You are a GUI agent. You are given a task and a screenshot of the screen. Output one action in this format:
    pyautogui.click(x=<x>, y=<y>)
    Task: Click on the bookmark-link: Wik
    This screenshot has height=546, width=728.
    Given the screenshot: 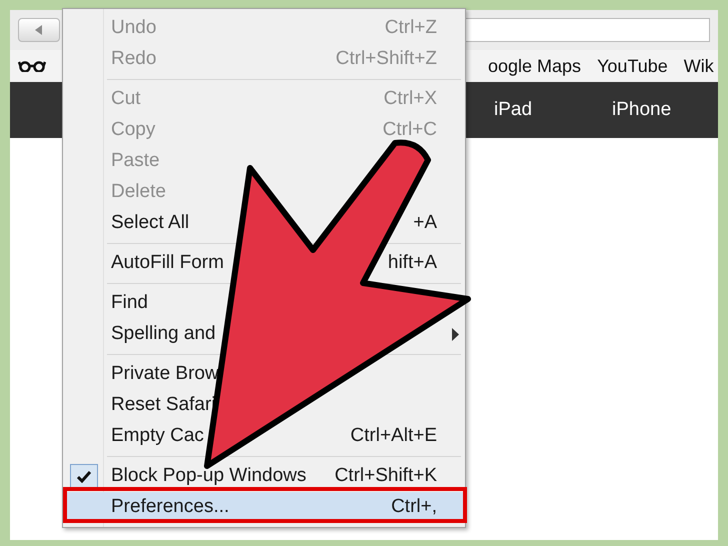 What is the action you would take?
    pyautogui.click(x=699, y=66)
    